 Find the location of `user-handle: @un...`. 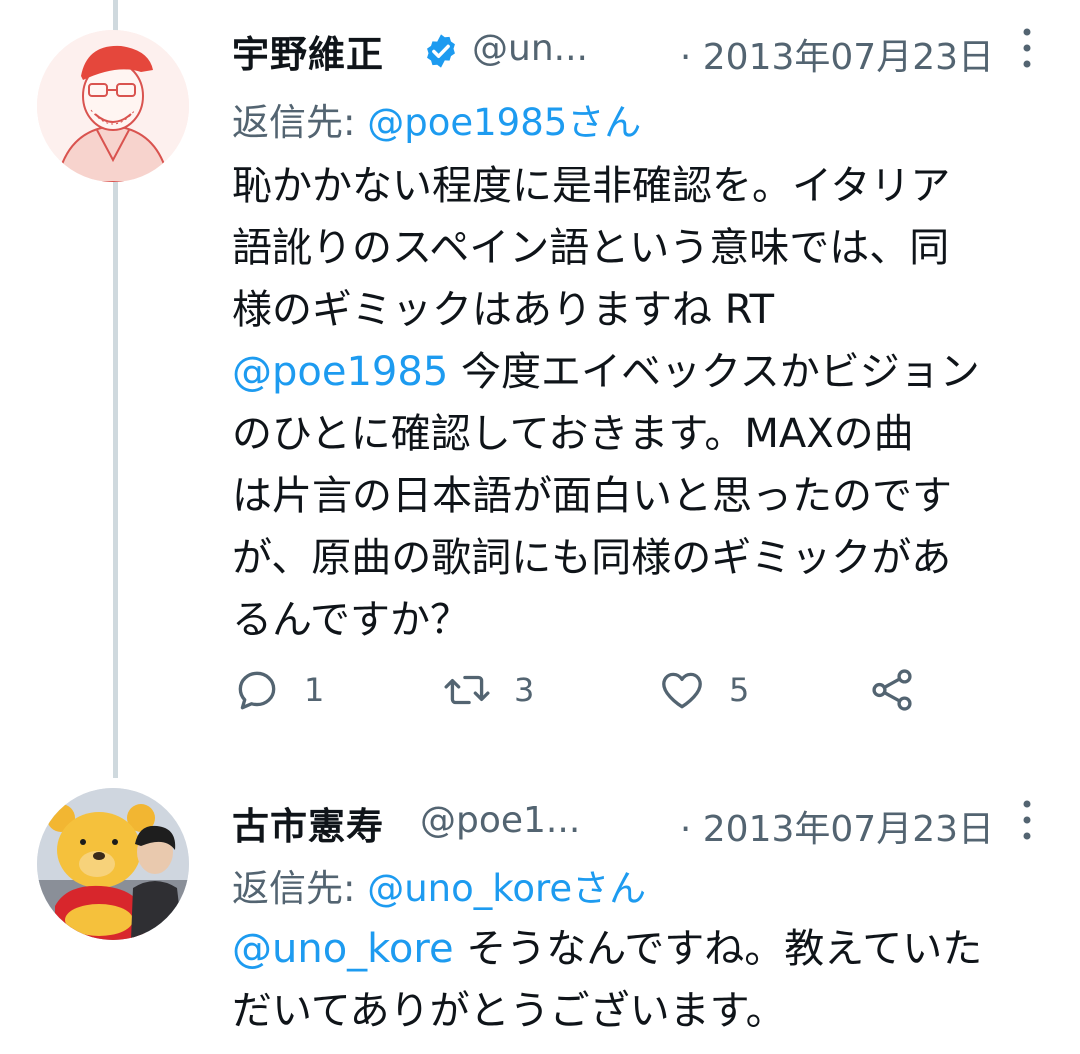

user-handle: @un... is located at coordinates (530, 48).